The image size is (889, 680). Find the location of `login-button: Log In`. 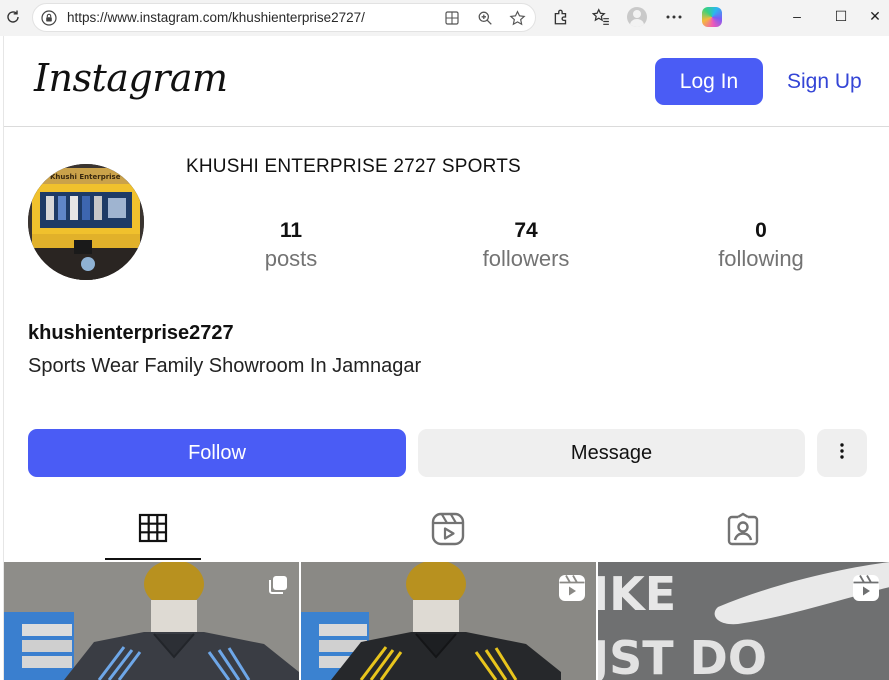

login-button: Log In is located at coordinates (709, 81).